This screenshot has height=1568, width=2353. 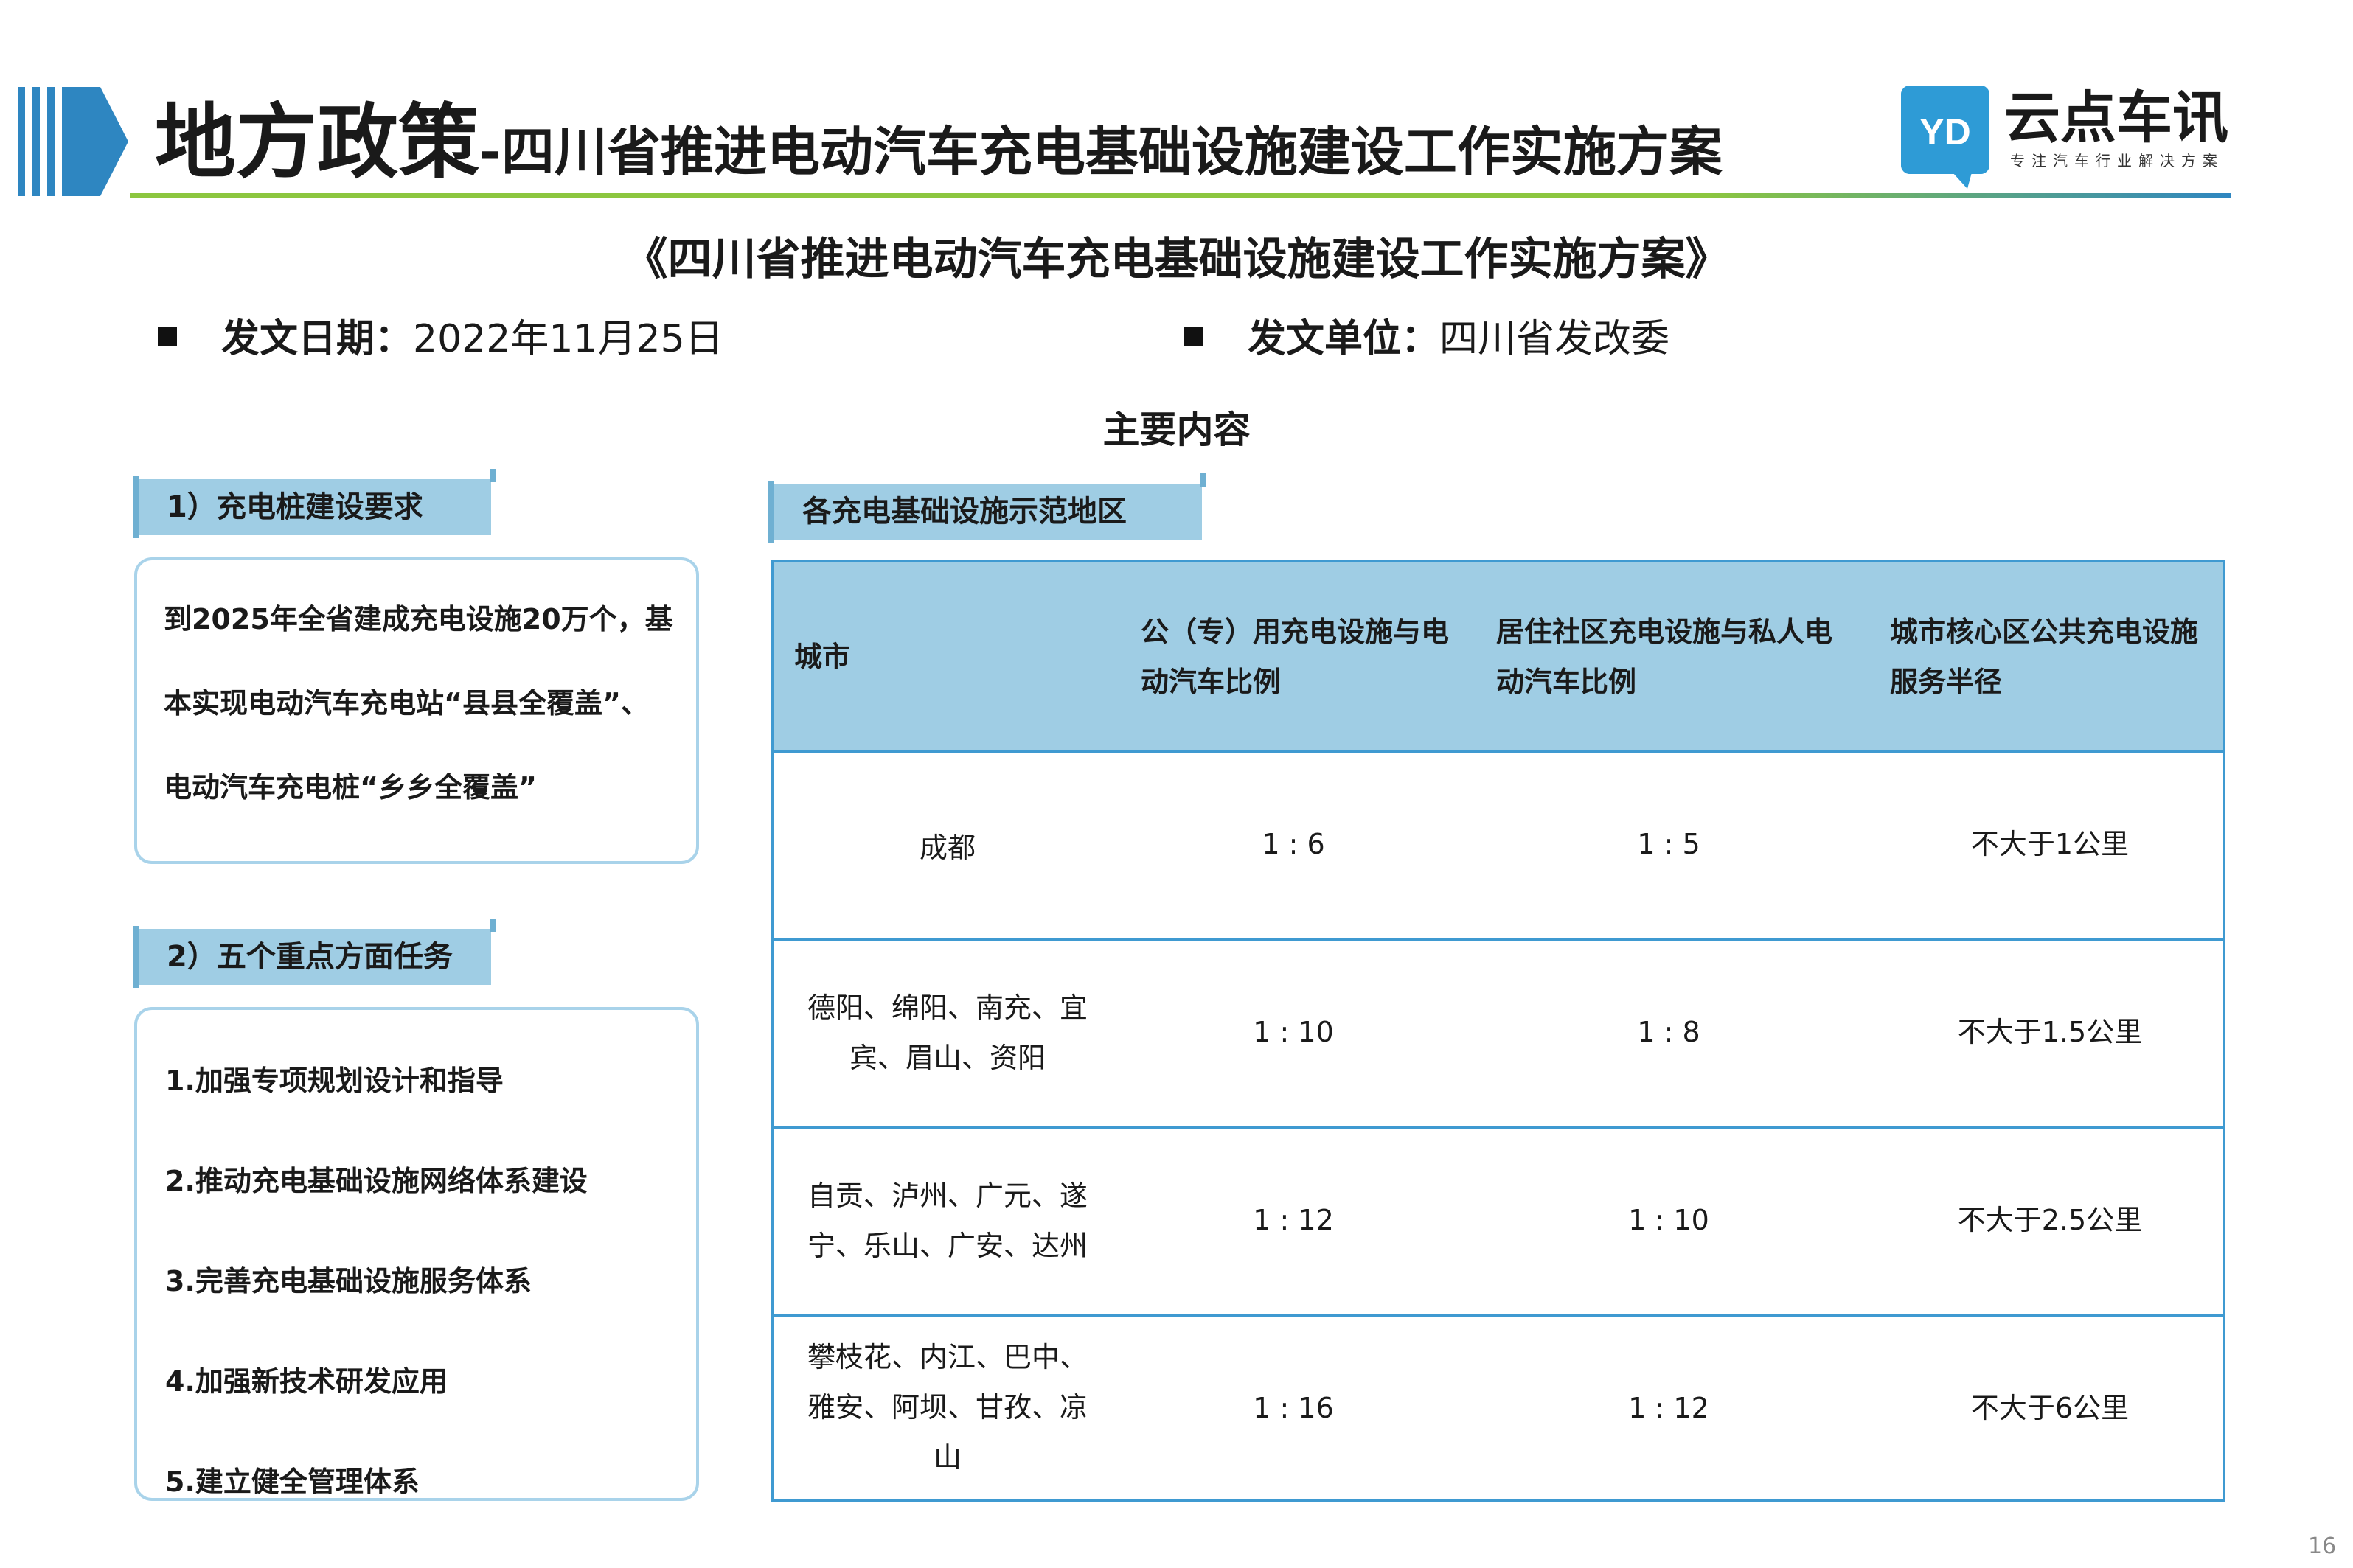 I want to click on header-resident-ratio: 居住社区充电设施与私人电 动汽车比例, so click(x=1664, y=657).